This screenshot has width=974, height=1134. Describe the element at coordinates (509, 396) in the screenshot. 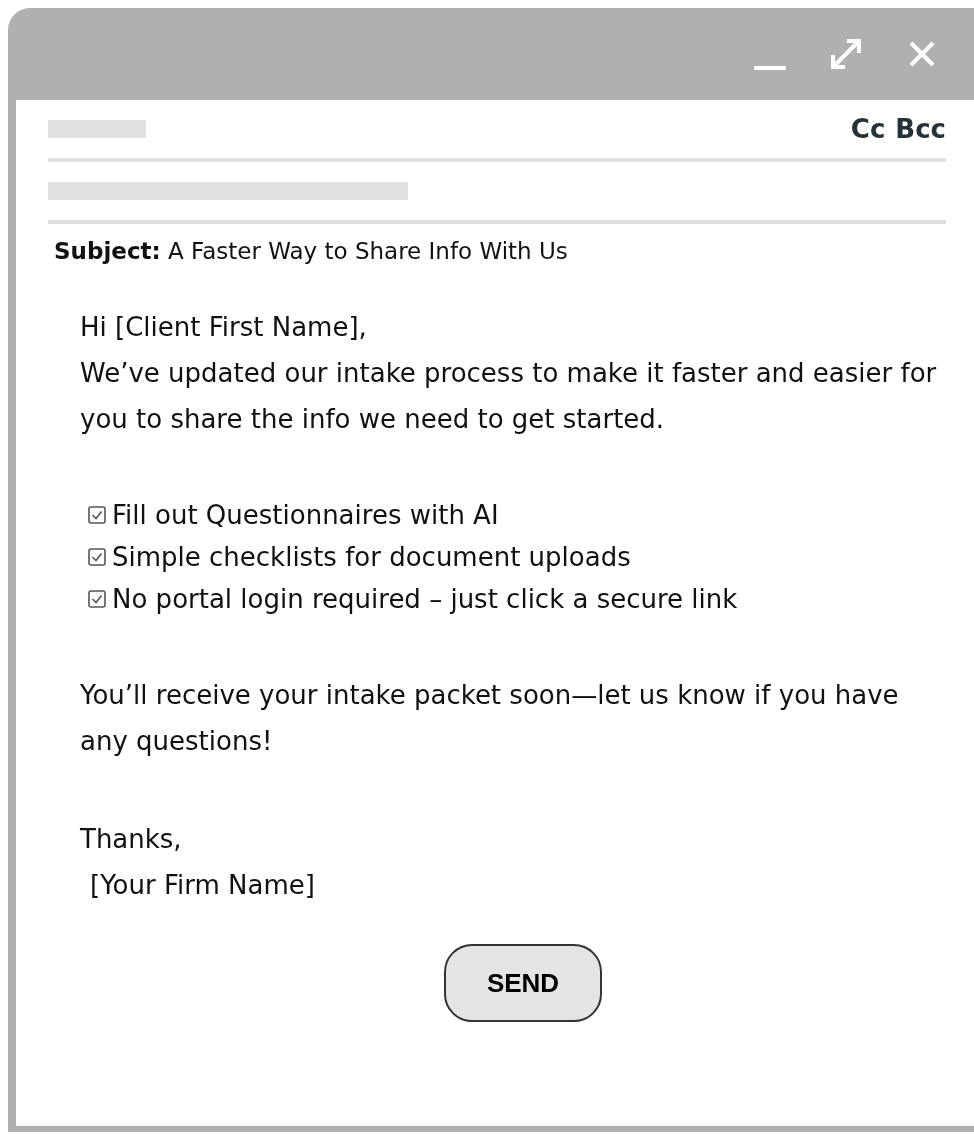

I see `intro-paragraph: We’ve updated our intake process to make it faster and easier for you to share the info we need to get started.` at that location.